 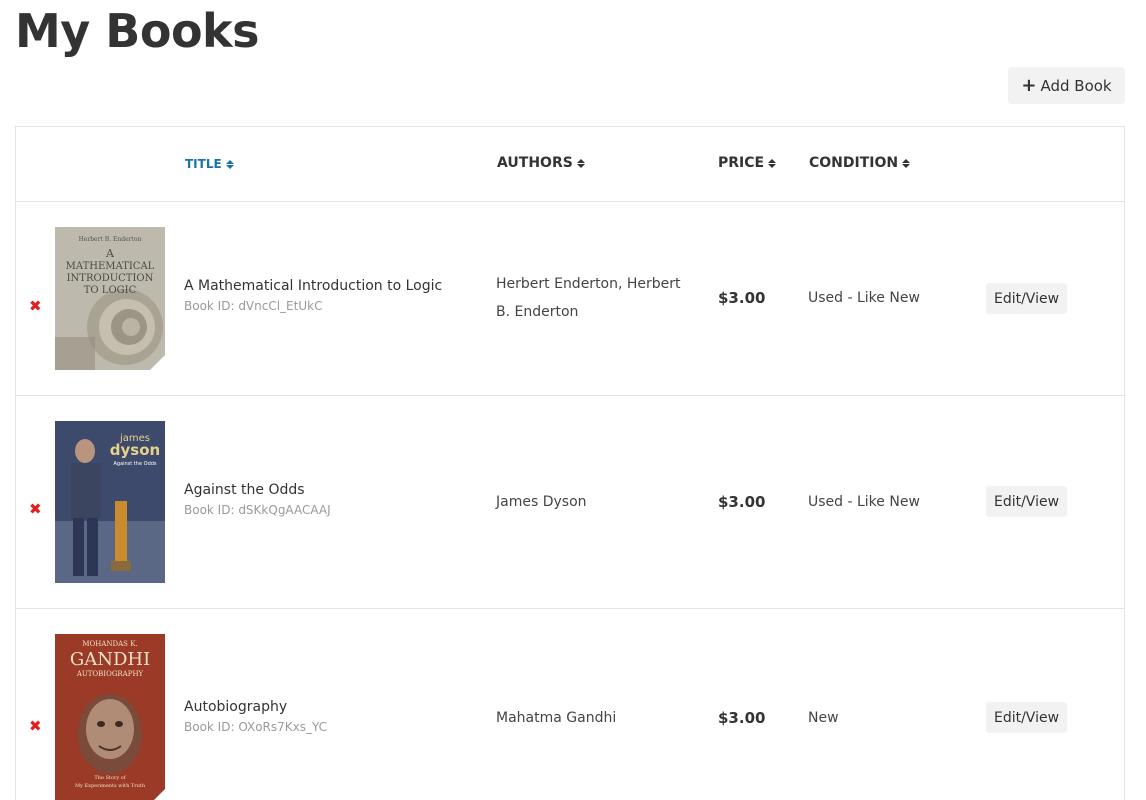 What do you see at coordinates (257, 510) in the screenshot?
I see `book-id: Book ID: dSKkQgAACAAJ` at bounding box center [257, 510].